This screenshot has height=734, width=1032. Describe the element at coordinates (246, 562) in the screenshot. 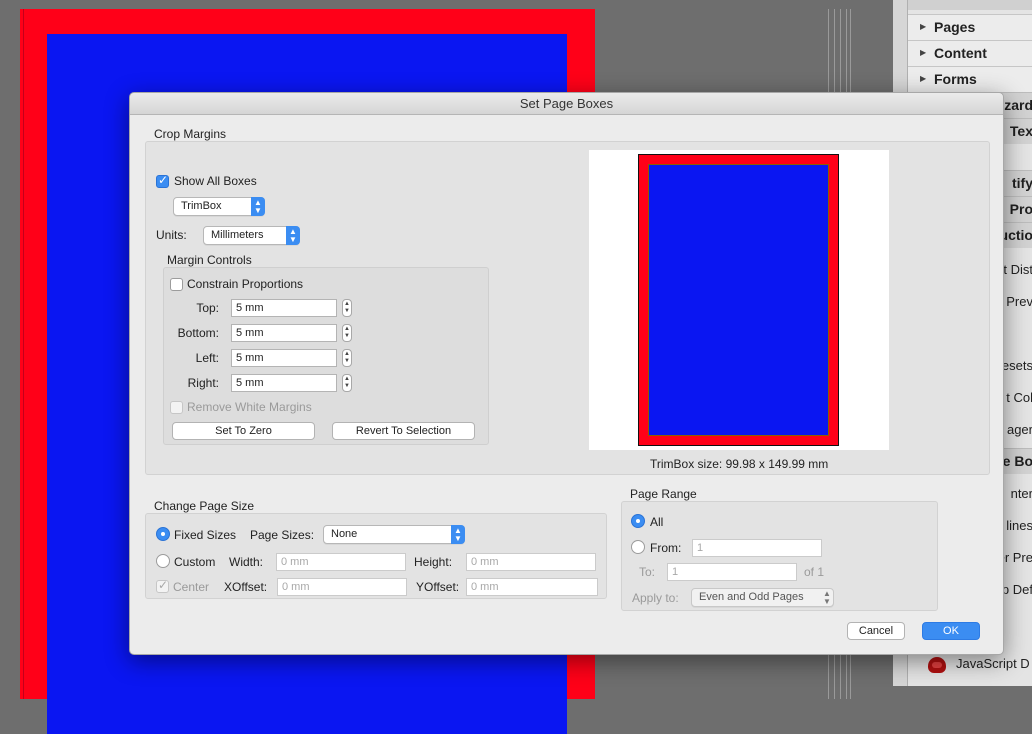

I see `width-label: Width:` at that location.